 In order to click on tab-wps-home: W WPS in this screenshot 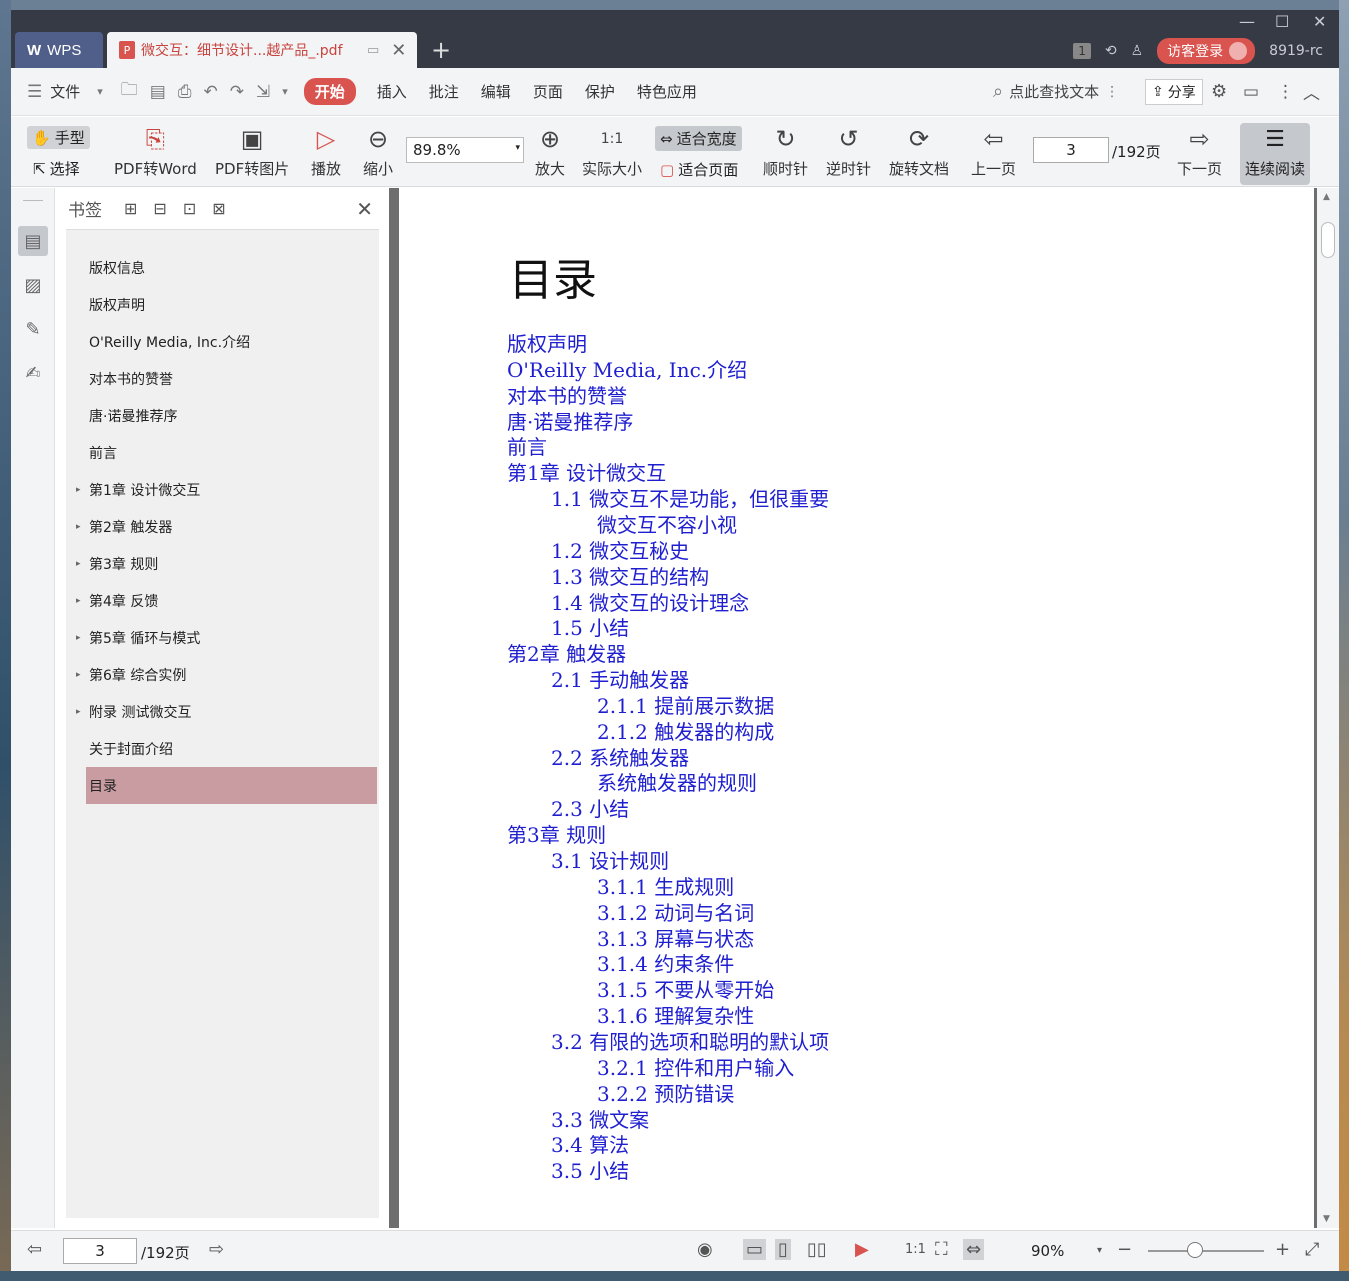, I will do `click(59, 50)`.